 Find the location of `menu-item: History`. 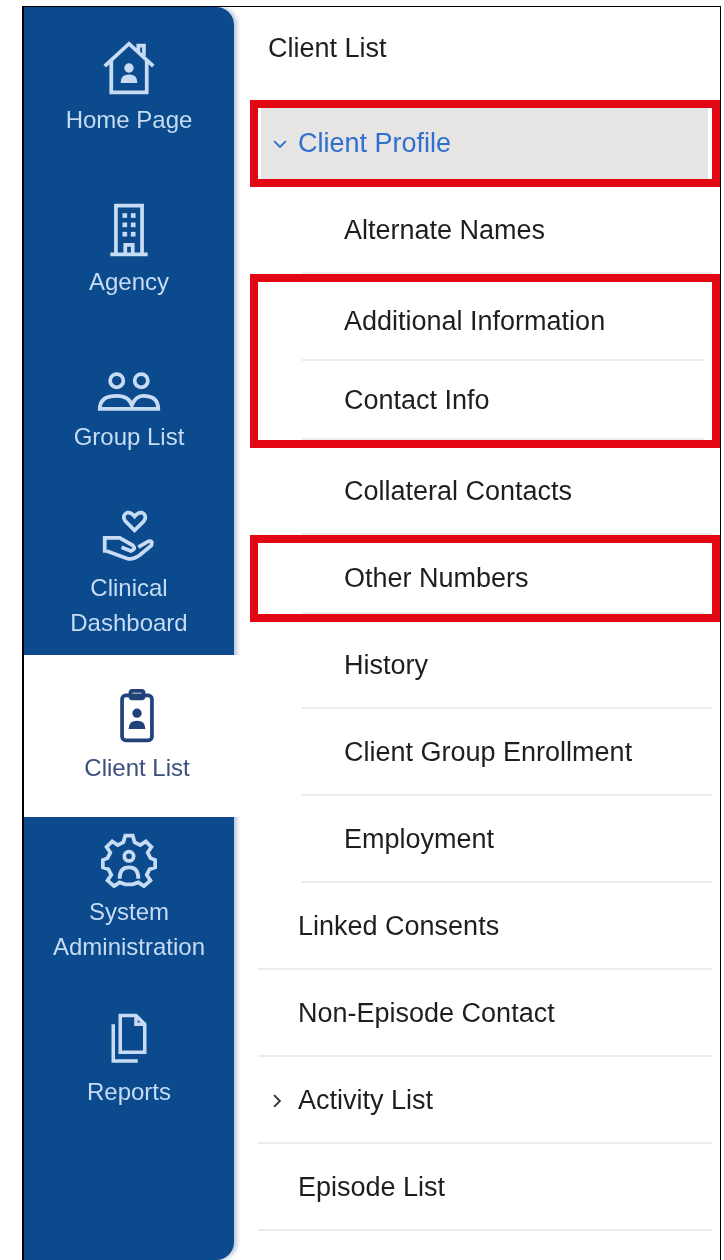

menu-item: History is located at coordinates (489, 665).